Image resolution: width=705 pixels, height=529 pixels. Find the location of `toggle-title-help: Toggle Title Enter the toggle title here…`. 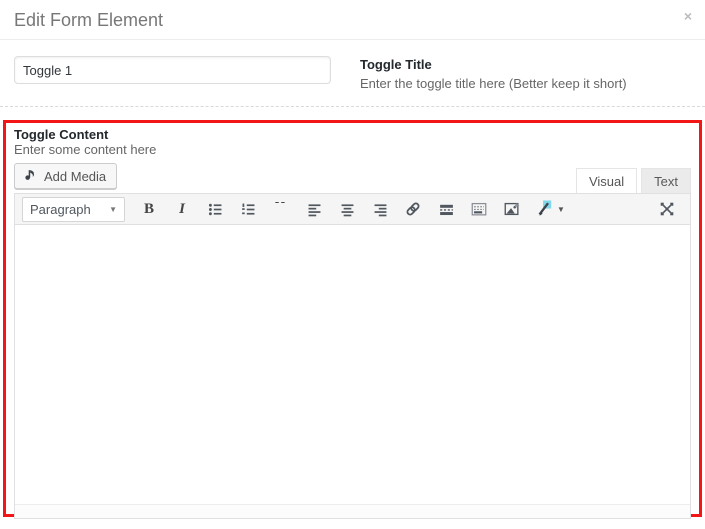

toggle-title-help: Toggle Title Enter the toggle title here… is located at coordinates (493, 73).